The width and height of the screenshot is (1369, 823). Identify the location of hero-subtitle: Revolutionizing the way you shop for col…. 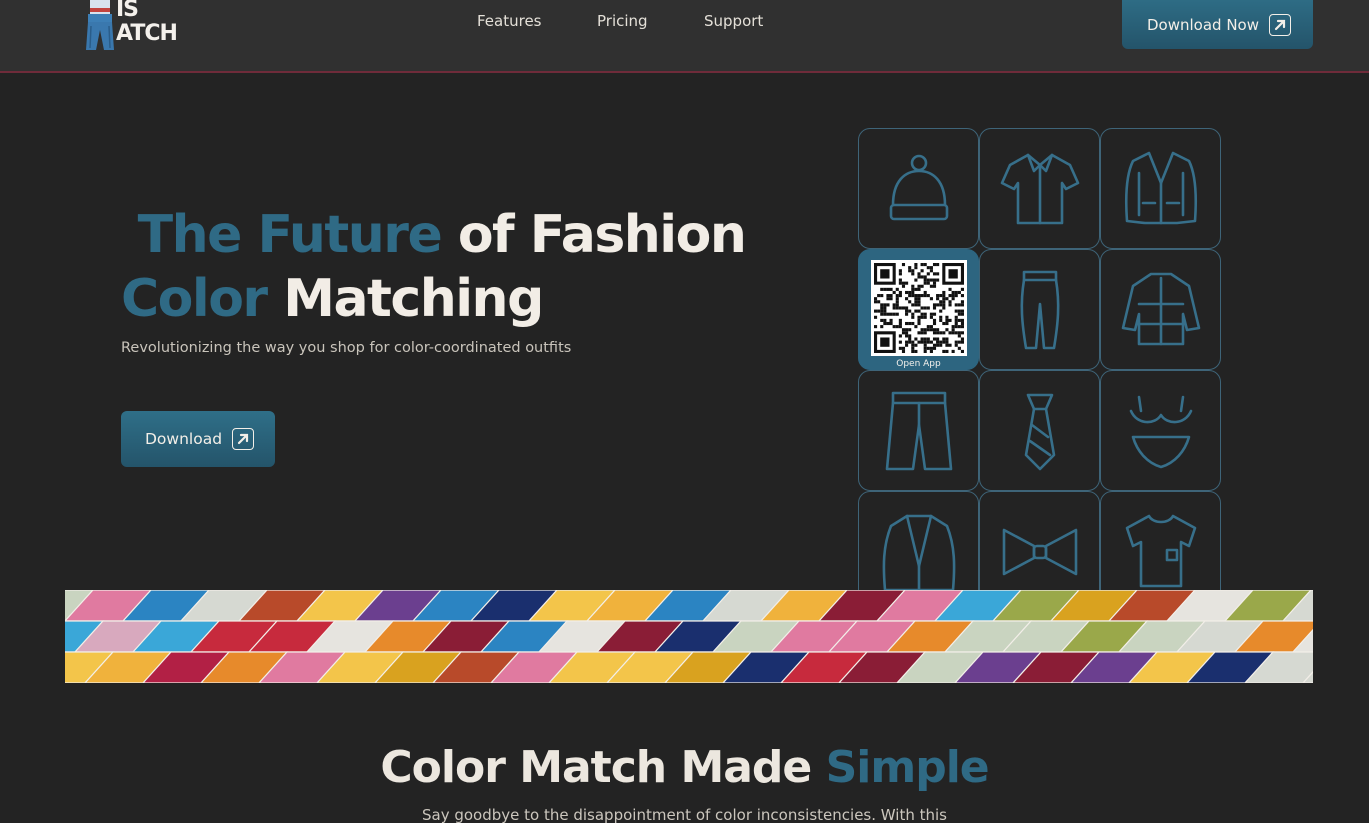
(346, 348).